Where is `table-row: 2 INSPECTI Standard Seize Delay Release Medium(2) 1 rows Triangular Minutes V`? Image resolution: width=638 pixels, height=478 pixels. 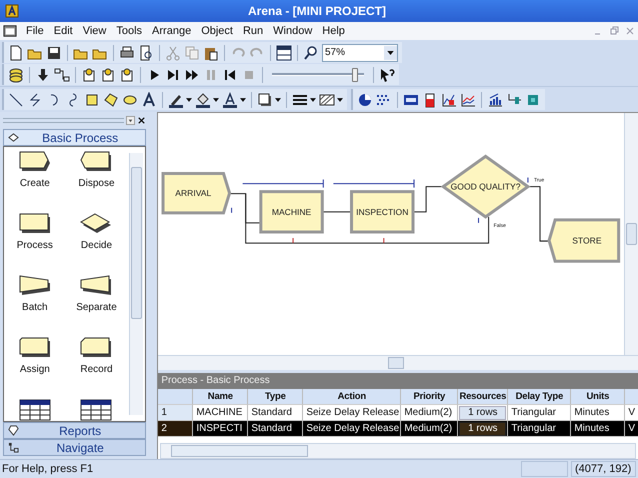 table-row: 2 INSPECTI Standard Seize Delay Release Medium(2) 1 rows Triangular Minutes V is located at coordinates (398, 429).